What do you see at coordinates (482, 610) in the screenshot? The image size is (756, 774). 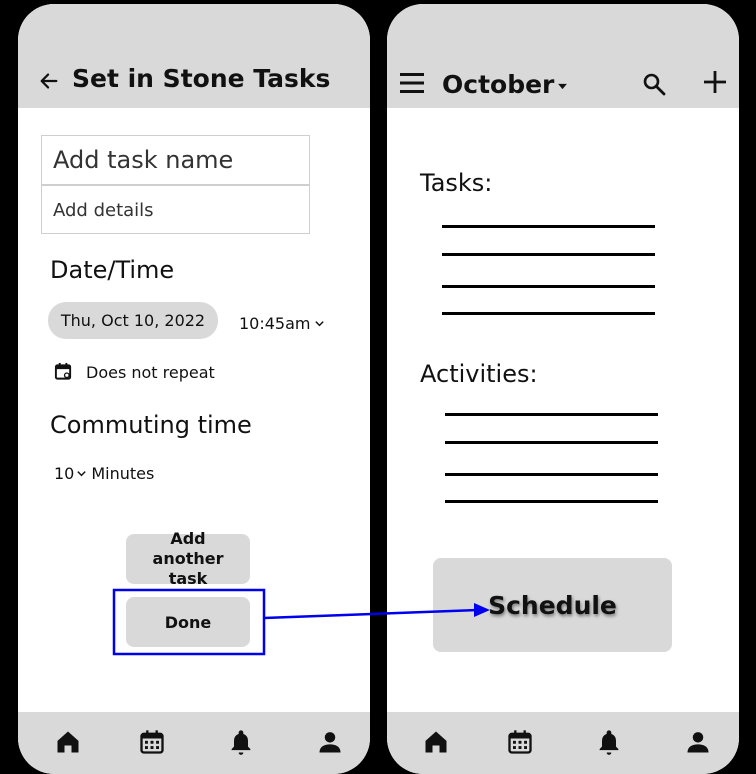 I see `flow-arrowhead` at bounding box center [482, 610].